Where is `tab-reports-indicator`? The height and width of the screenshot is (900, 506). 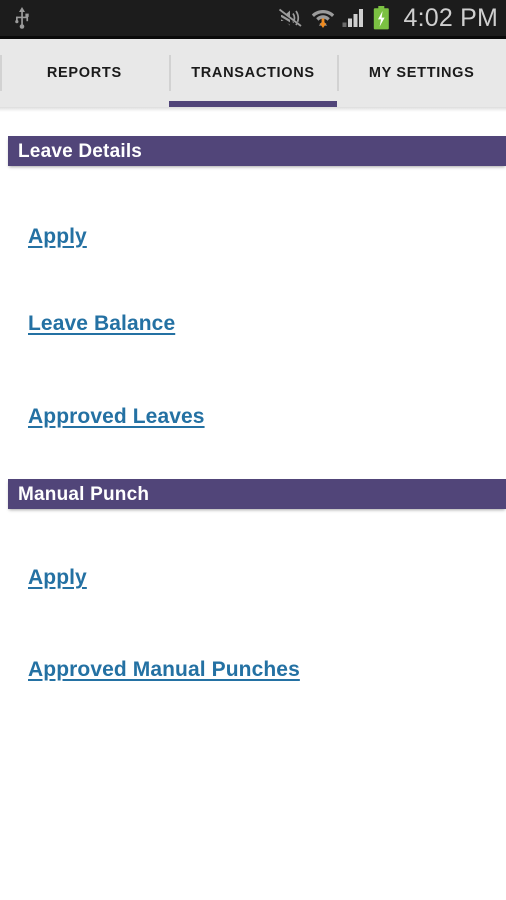 tab-reports-indicator is located at coordinates (84, 104).